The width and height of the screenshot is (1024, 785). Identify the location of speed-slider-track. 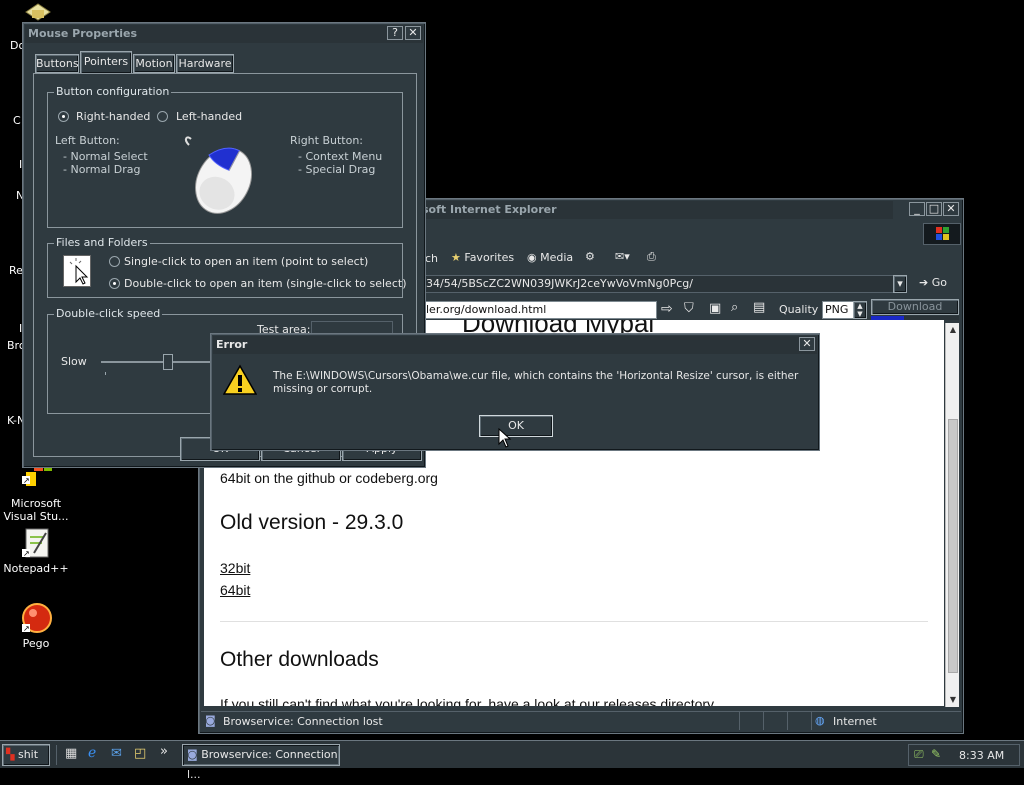
(156, 362).